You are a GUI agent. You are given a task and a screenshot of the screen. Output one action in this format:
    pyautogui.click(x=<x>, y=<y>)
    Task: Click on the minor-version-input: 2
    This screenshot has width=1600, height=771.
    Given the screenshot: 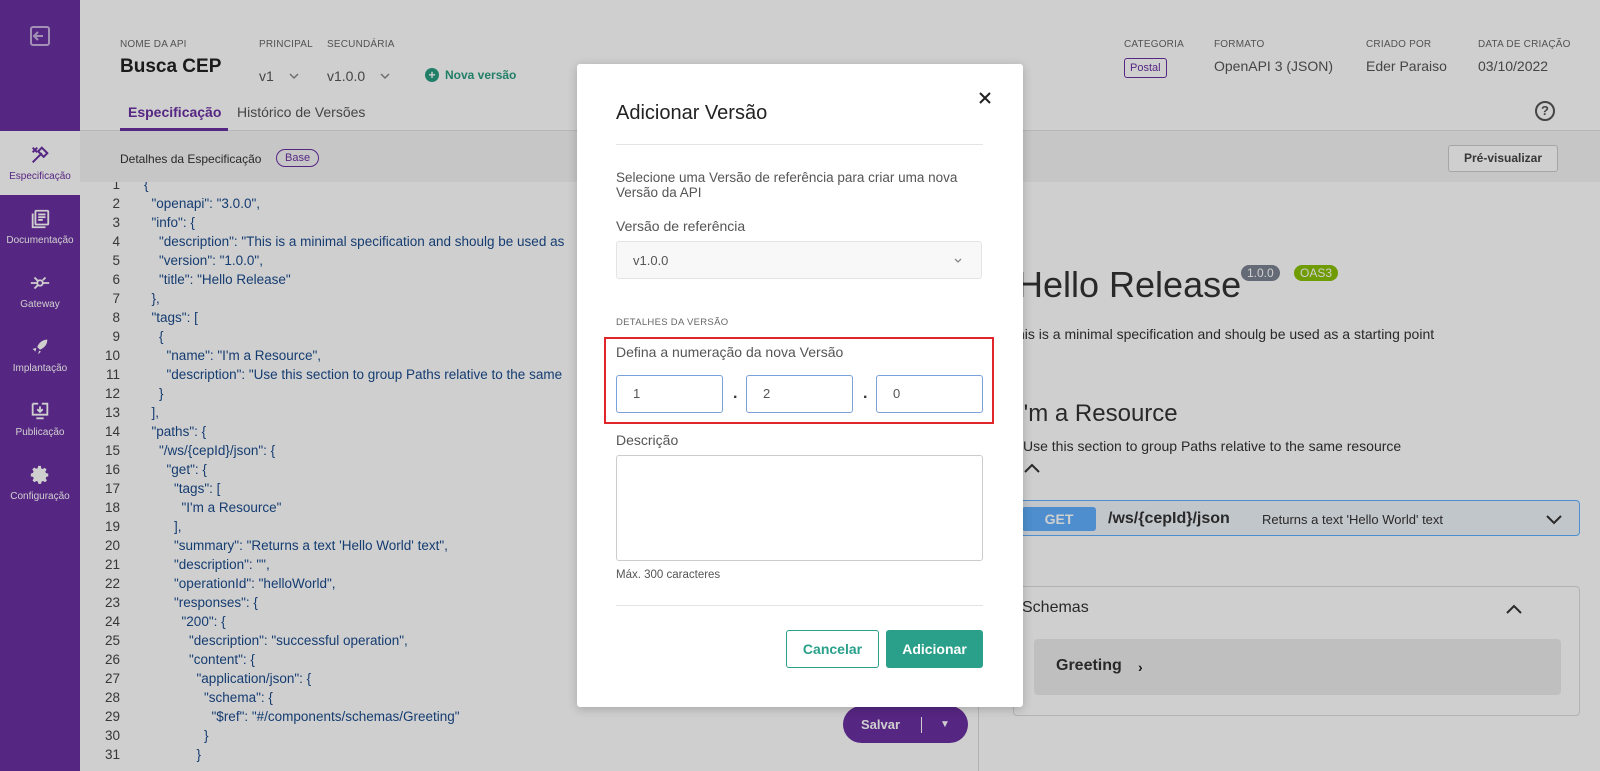 What is the action you would take?
    pyautogui.click(x=799, y=394)
    